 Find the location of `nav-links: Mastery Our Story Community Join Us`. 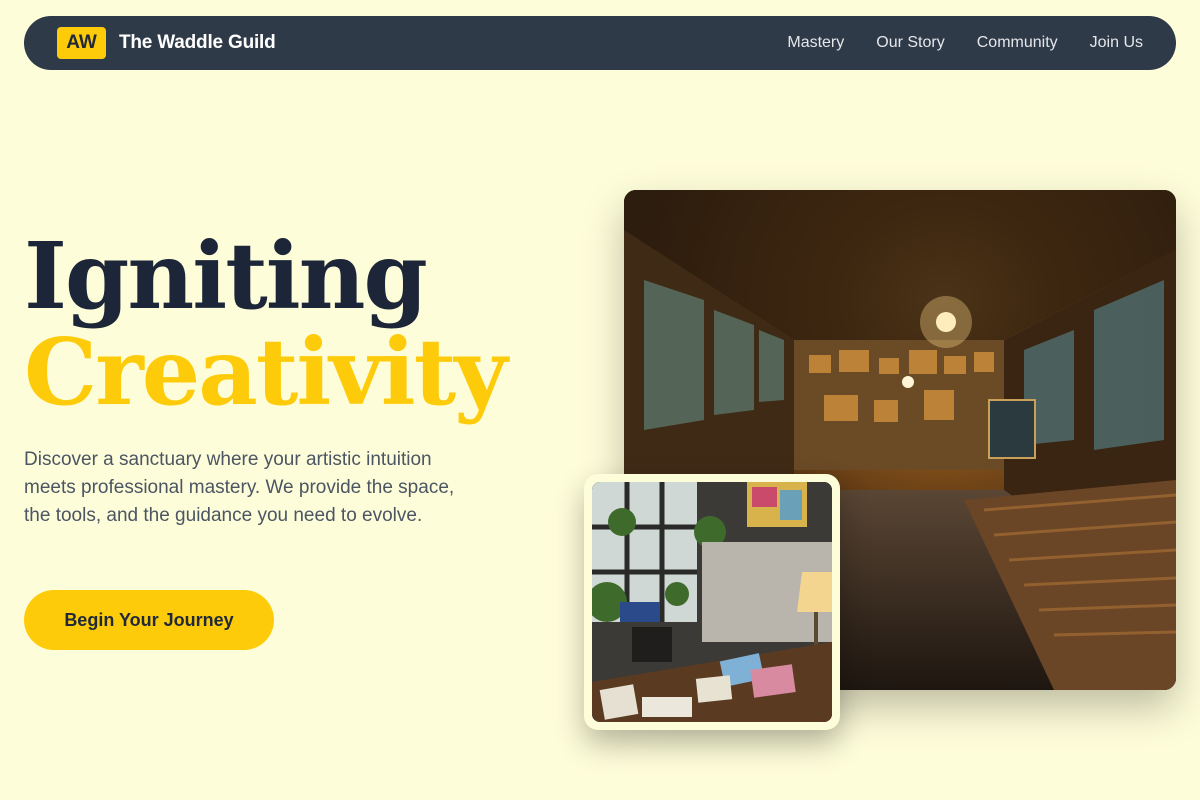

nav-links: Mastery Our Story Community Join Us is located at coordinates (965, 43).